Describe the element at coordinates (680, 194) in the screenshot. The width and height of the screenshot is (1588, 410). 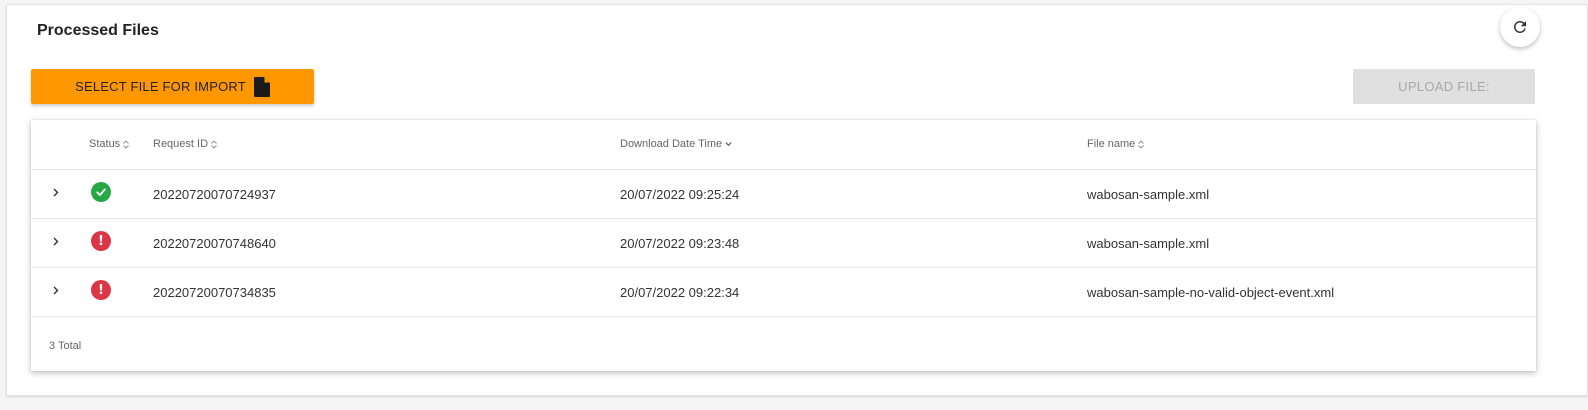
I see `download-date-cell: 20/07/2022 09:25:24` at that location.